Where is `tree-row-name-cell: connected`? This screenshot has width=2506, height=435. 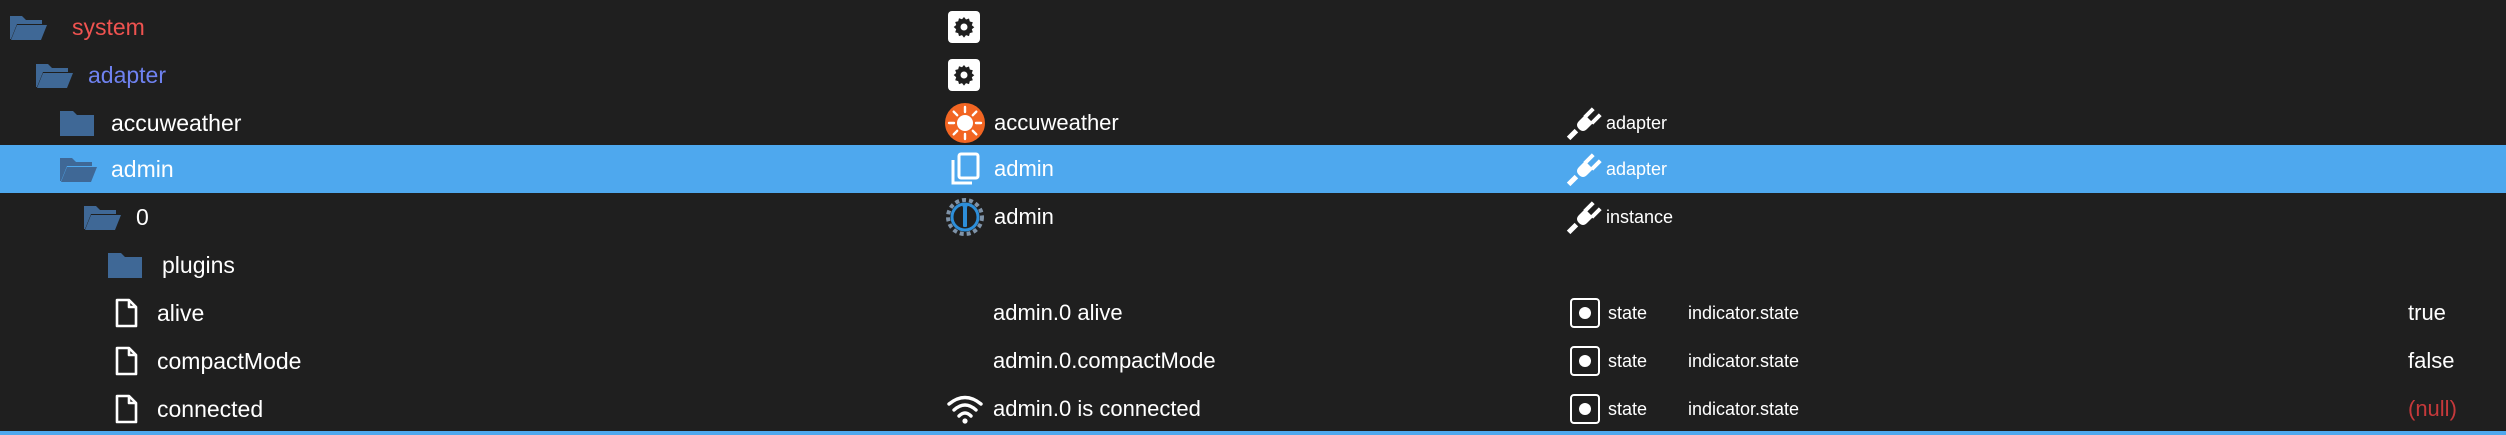 tree-row-name-cell: connected is located at coordinates (188, 409).